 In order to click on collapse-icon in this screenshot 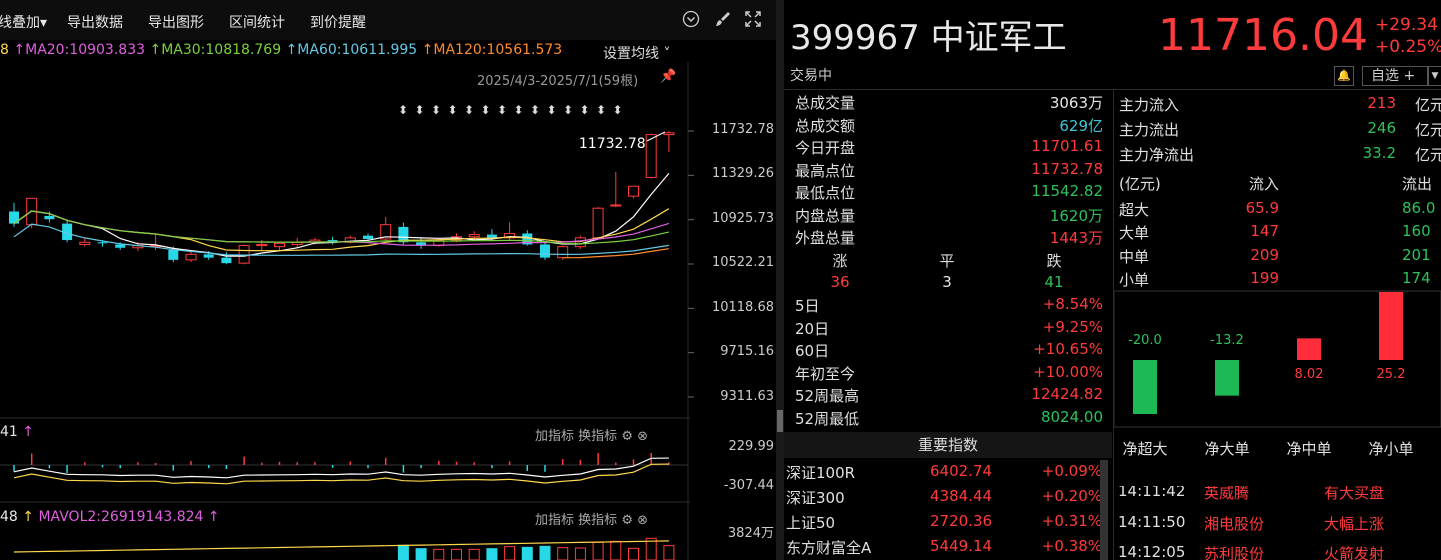, I will do `click(691, 20)`.